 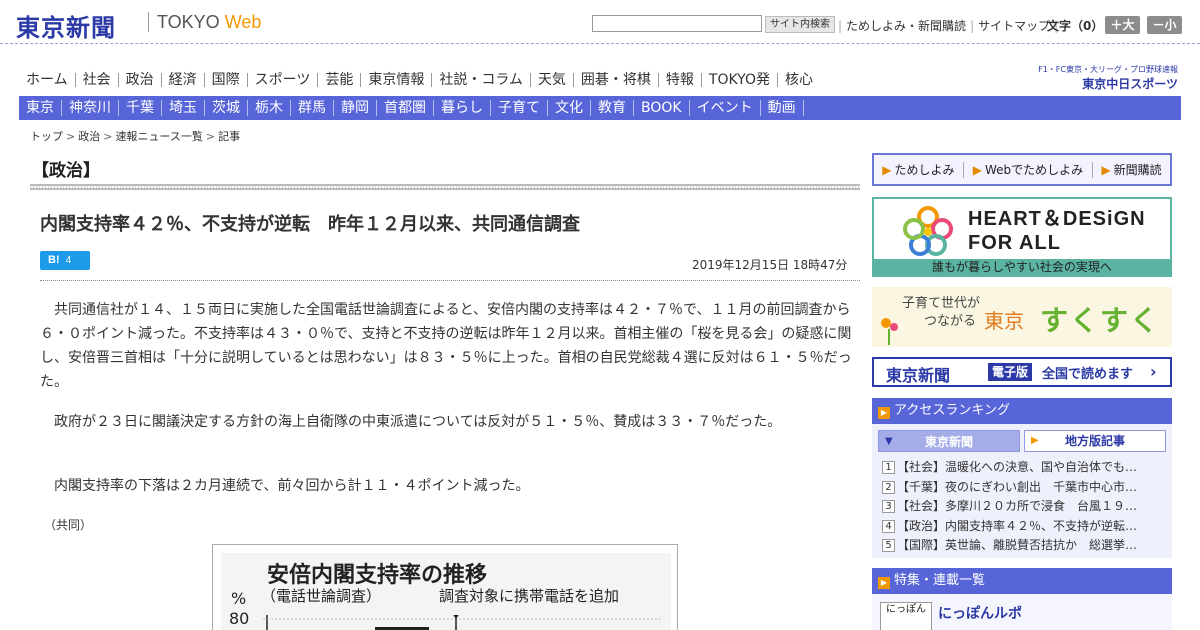 I want to click on main-nav-item: 東京情報, so click(x=397, y=80).